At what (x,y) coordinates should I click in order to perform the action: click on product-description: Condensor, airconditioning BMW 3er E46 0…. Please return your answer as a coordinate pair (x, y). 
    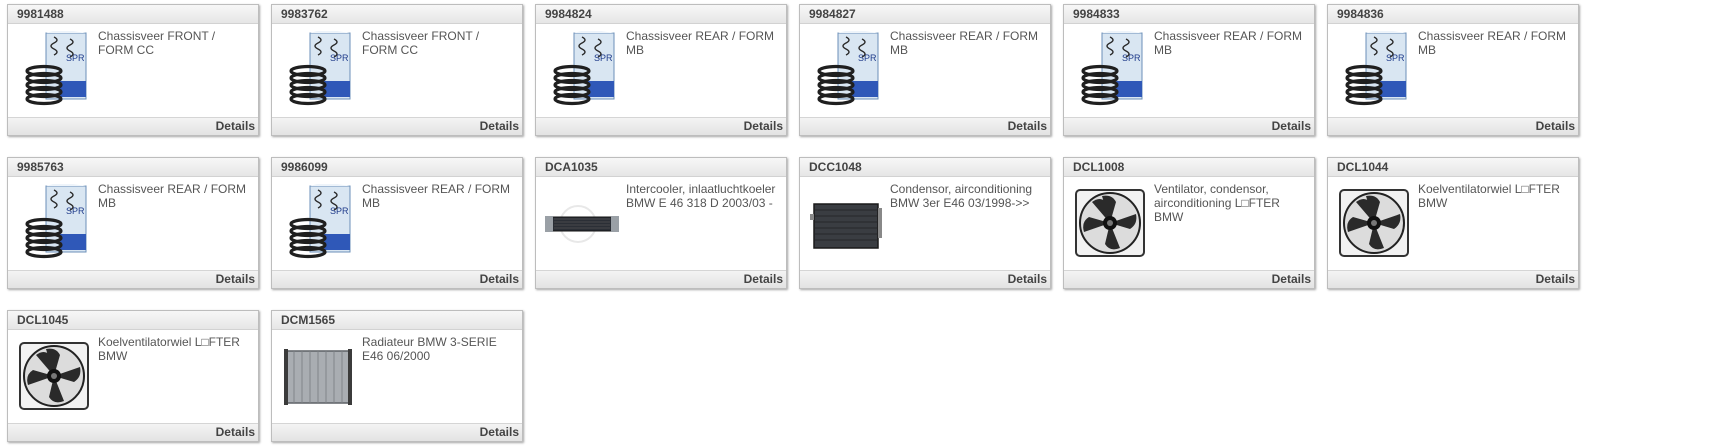
    Looking at the image, I should click on (961, 196).